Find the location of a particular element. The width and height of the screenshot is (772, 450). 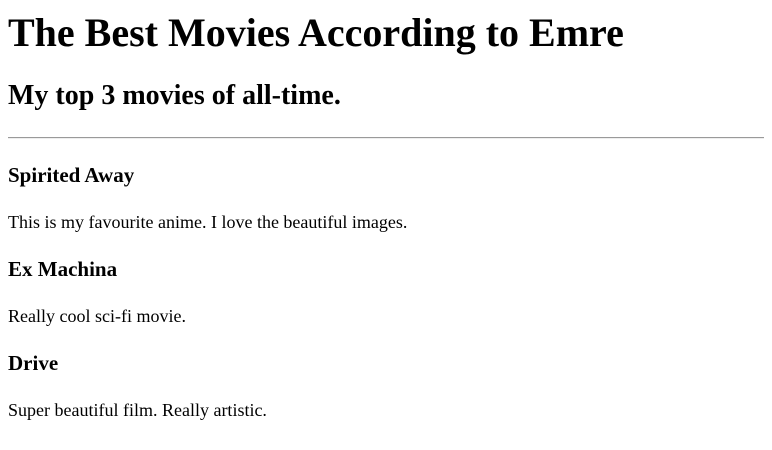

movie-title: Ex Machina is located at coordinates (63, 269).